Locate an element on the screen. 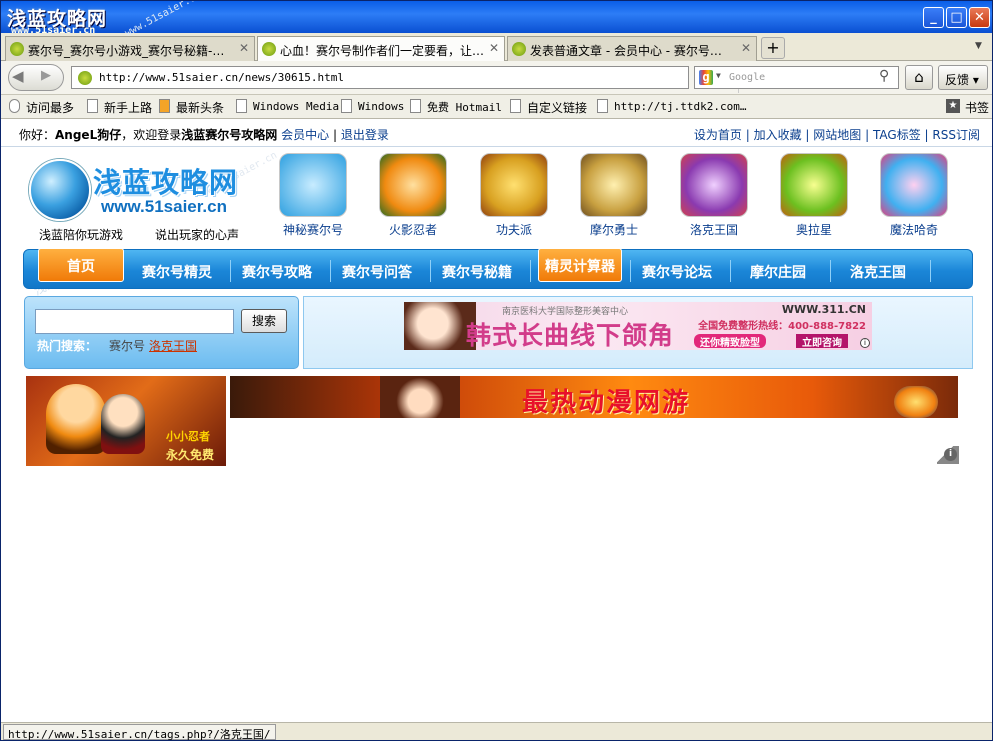  tab-3: 发表普通文章 - 会员中心 - 赛尔号… ✕ is located at coordinates (632, 48).